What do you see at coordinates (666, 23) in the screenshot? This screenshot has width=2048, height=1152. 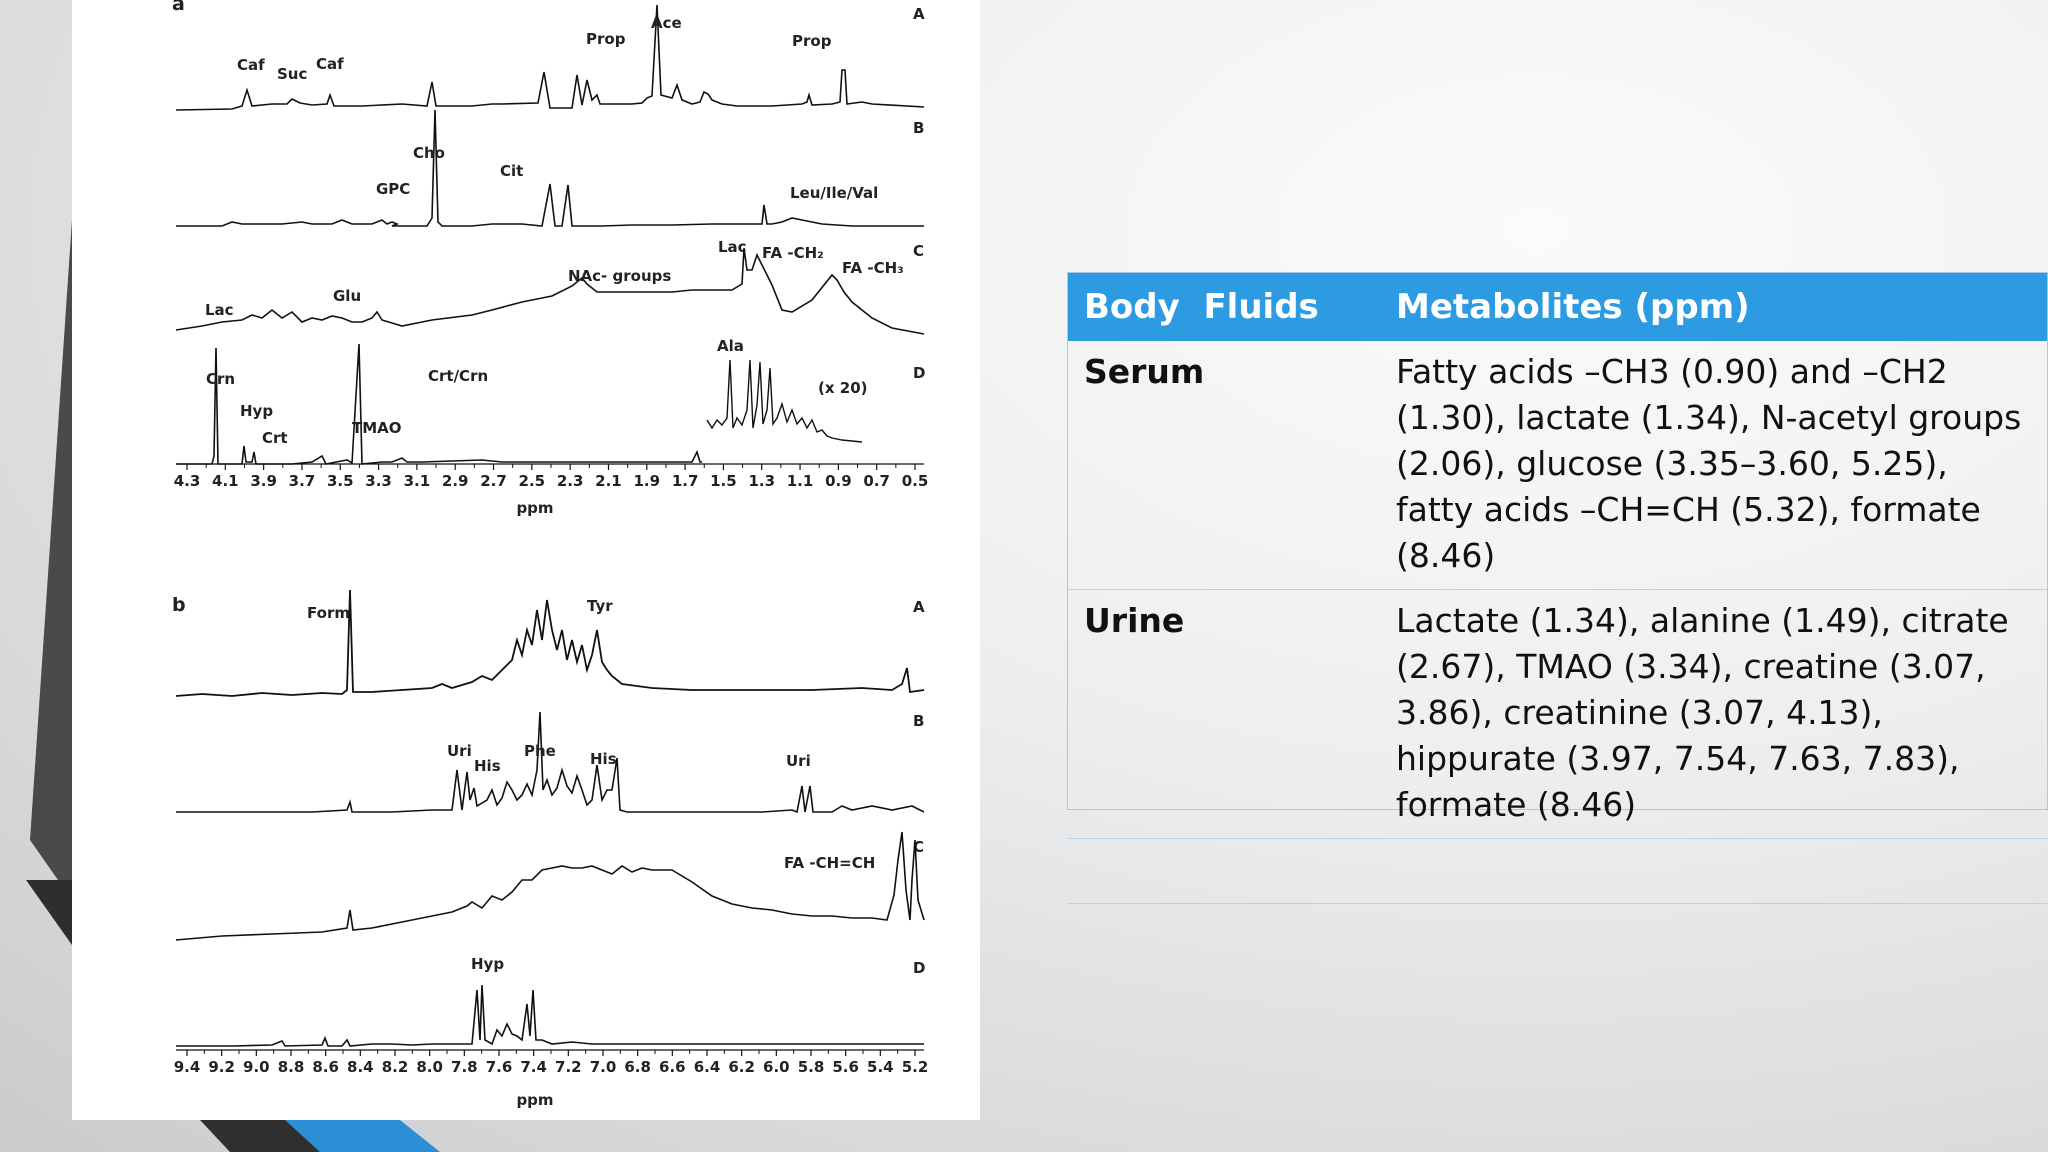 I see `peak-label: Ace` at bounding box center [666, 23].